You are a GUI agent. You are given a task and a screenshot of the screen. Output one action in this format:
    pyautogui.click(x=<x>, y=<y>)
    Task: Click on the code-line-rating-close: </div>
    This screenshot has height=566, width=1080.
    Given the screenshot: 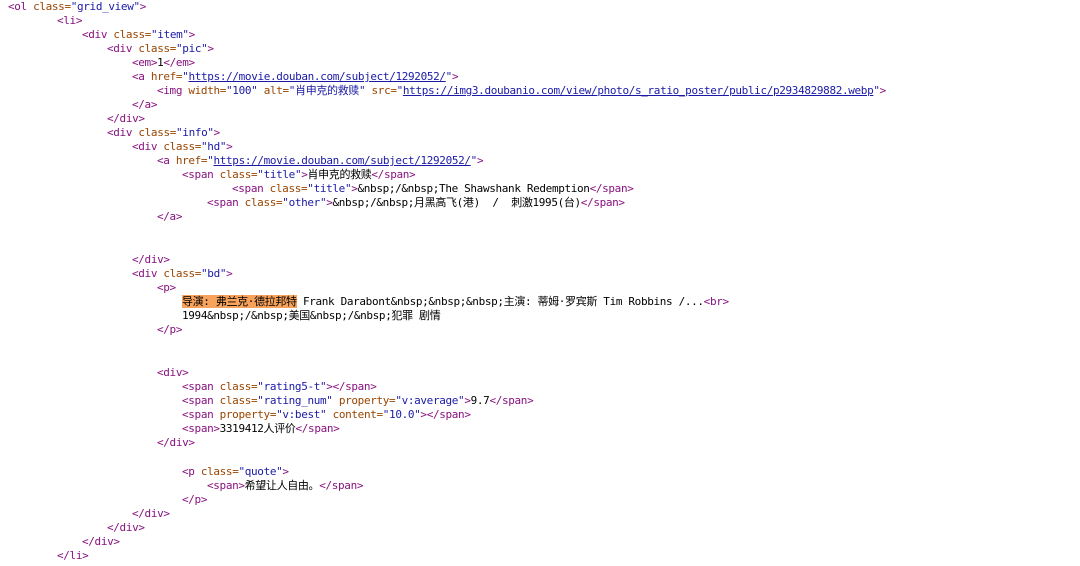 What is the action you would take?
    pyautogui.click(x=176, y=442)
    